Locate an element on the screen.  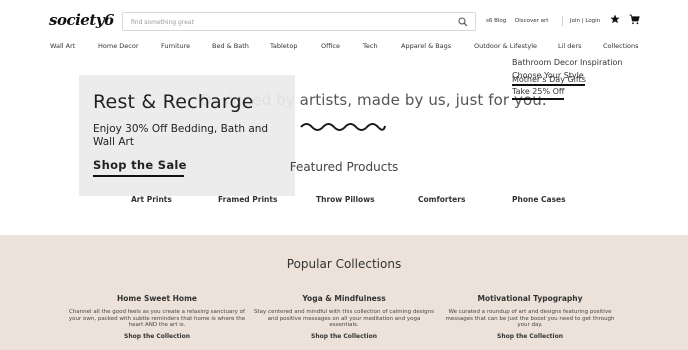
search-input is located at coordinates (291, 22).